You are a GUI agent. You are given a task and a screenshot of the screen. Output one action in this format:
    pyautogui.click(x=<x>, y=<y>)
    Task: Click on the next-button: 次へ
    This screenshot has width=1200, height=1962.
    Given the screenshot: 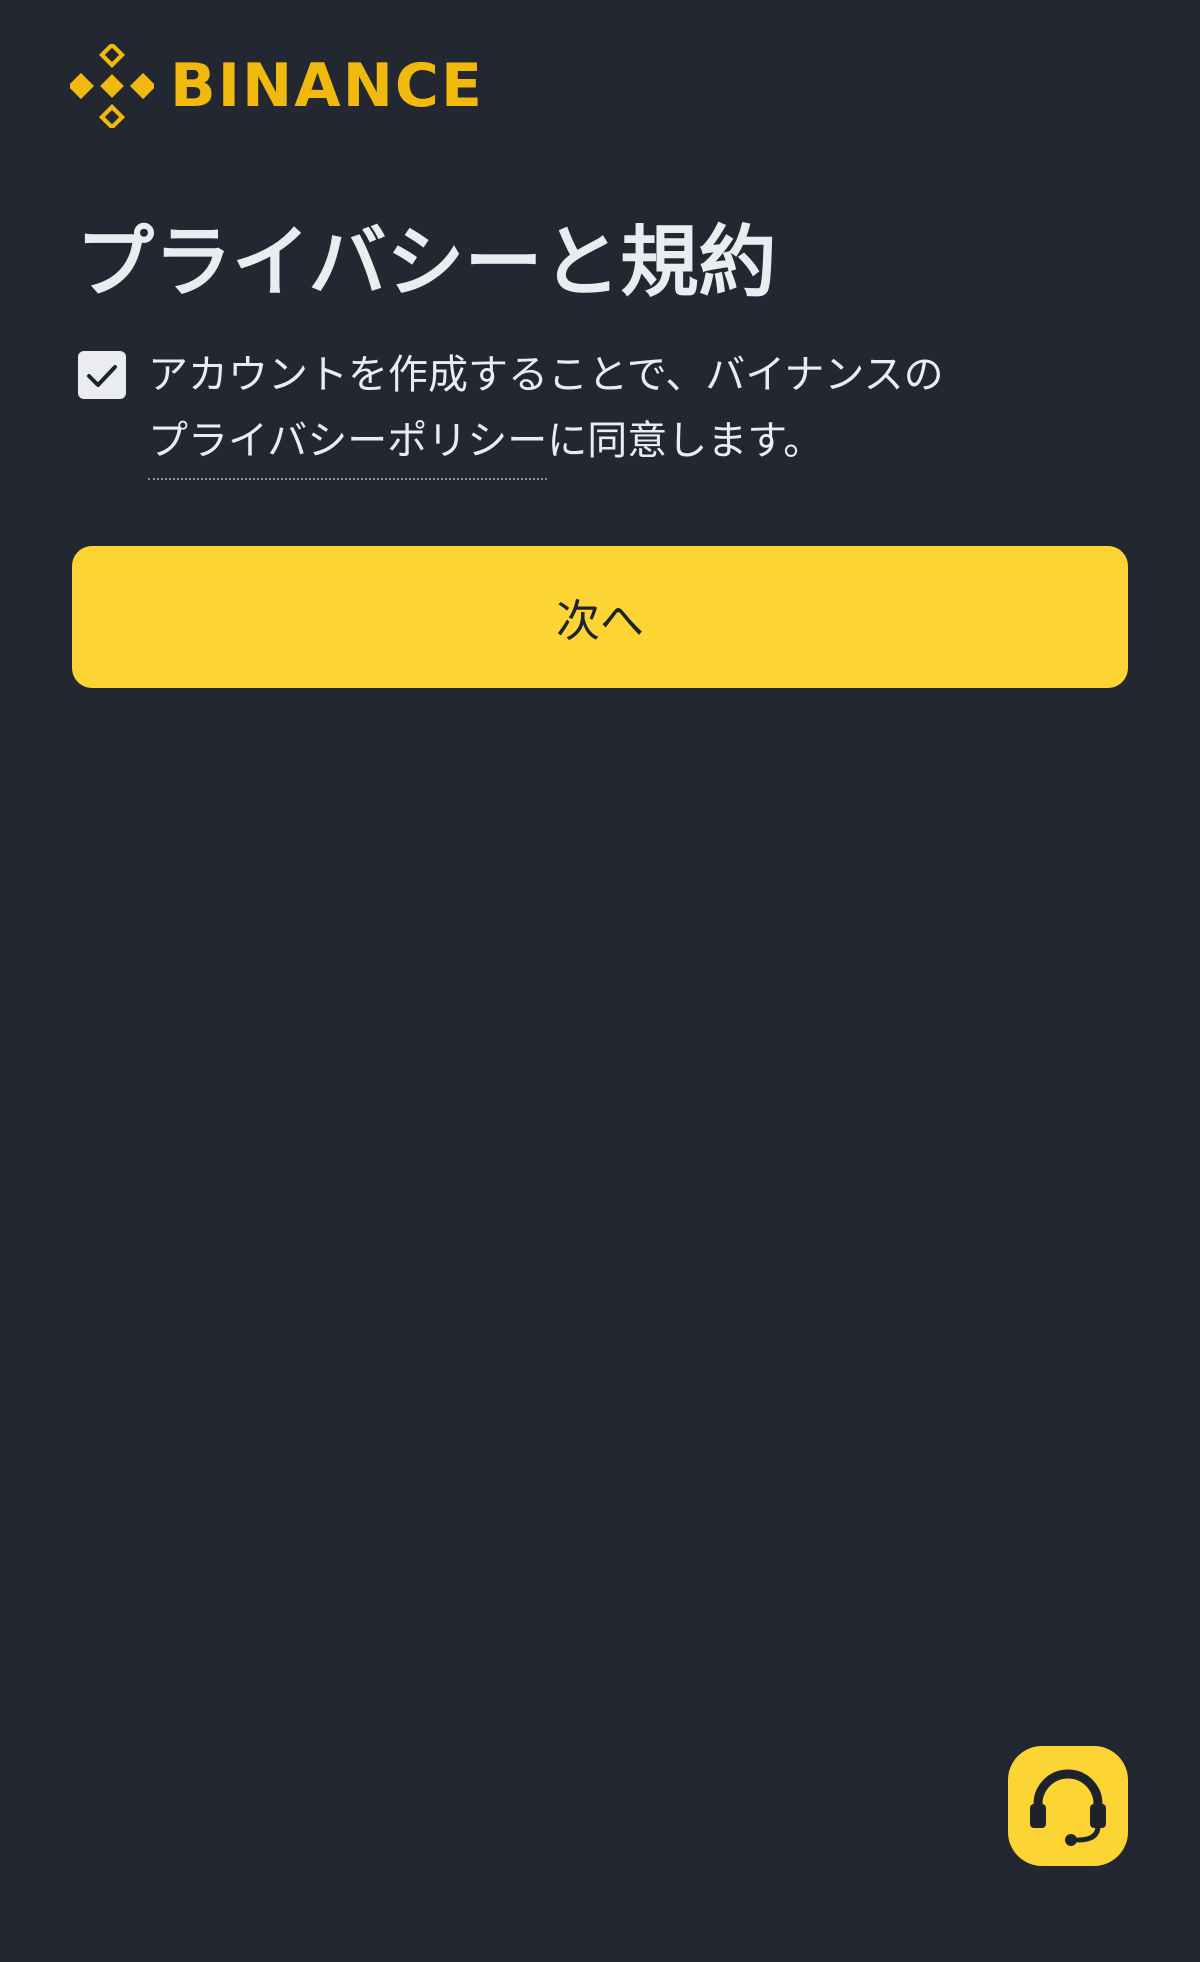 What is the action you would take?
    pyautogui.click(x=600, y=617)
    